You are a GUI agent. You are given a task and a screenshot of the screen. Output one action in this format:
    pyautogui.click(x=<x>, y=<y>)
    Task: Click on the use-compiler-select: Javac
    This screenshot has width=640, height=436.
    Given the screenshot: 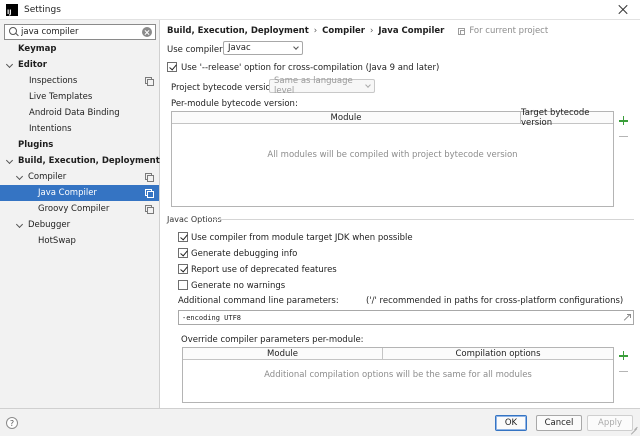 What is the action you would take?
    pyautogui.click(x=263, y=48)
    